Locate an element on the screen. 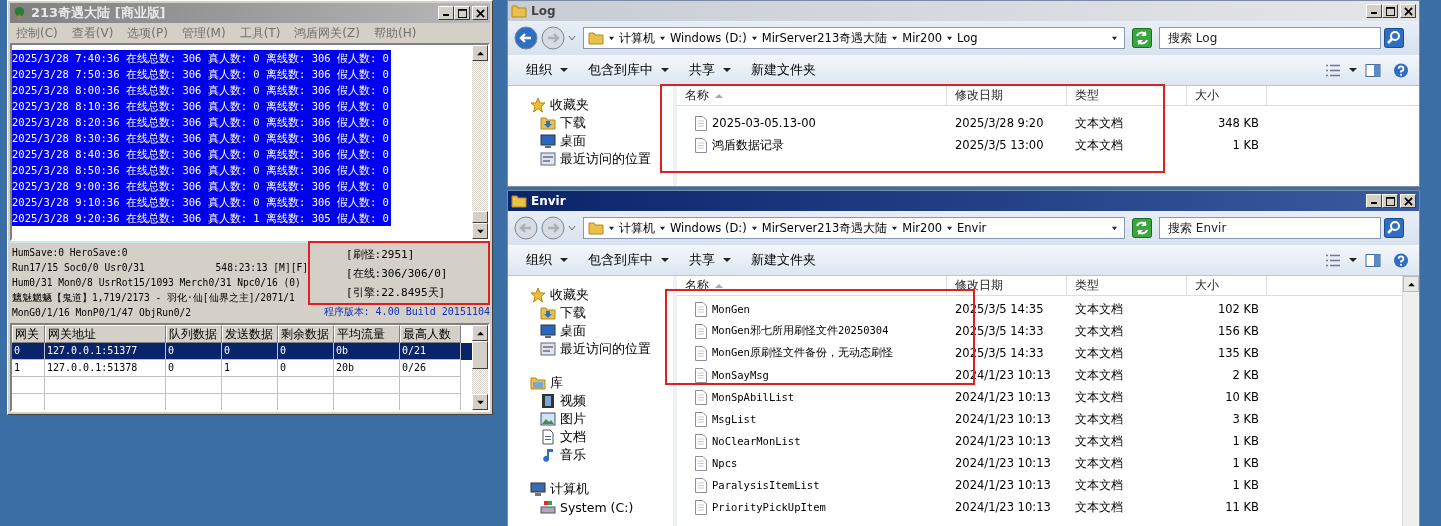 The image size is (1441, 526). search-field: 搜索 Envir is located at coordinates (1270, 228).